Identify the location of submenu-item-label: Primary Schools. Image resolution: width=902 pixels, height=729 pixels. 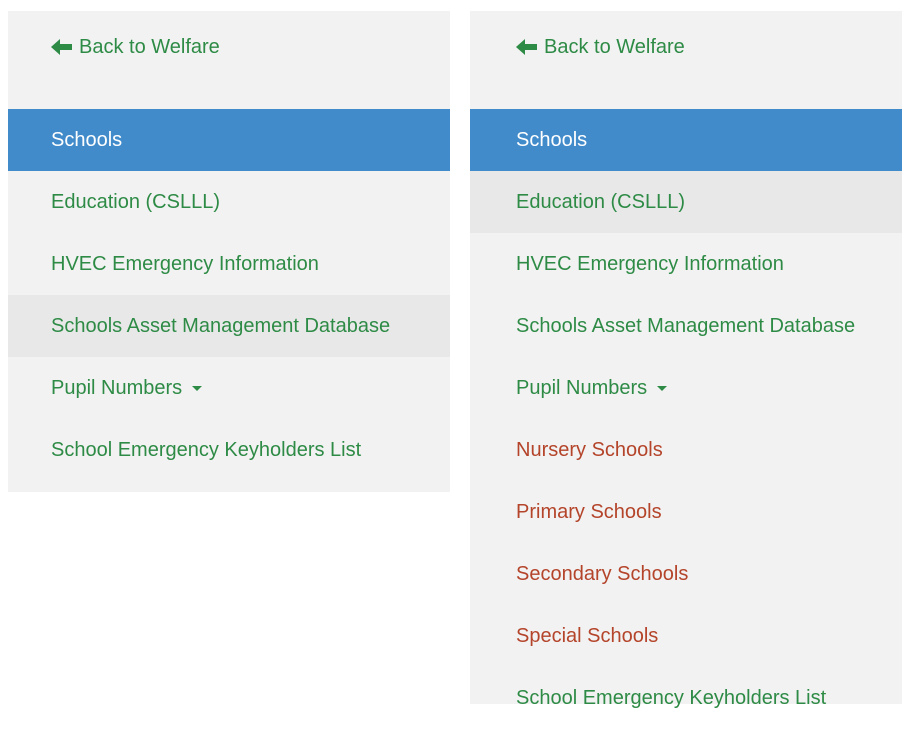
(589, 511).